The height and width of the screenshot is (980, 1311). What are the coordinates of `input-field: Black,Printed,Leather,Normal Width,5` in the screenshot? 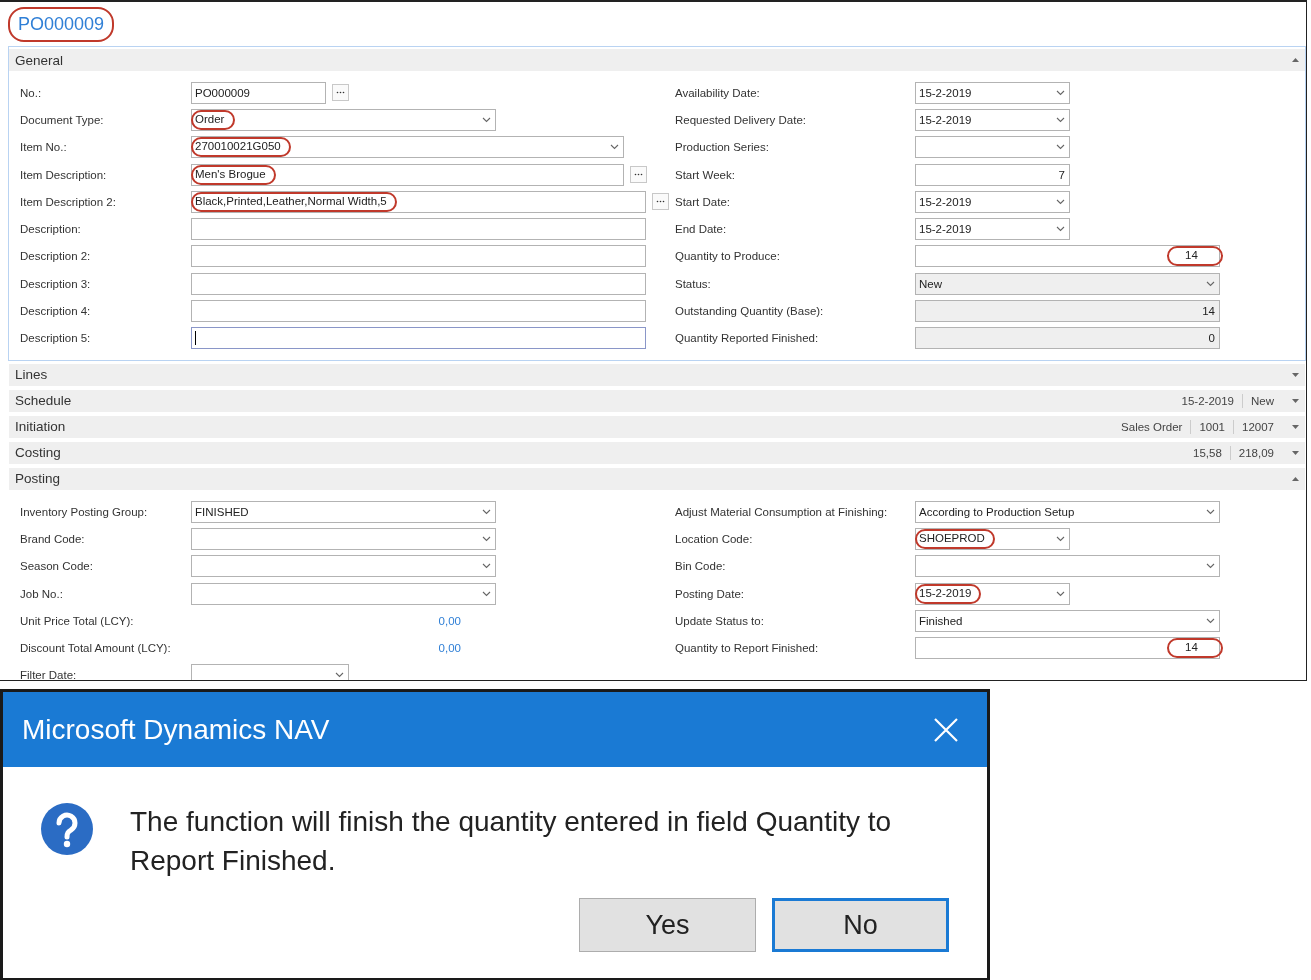 It's located at (418, 201).